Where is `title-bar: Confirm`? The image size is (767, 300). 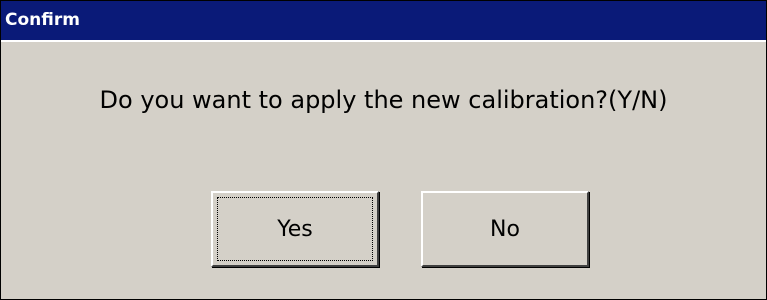 title-bar: Confirm is located at coordinates (383, 21).